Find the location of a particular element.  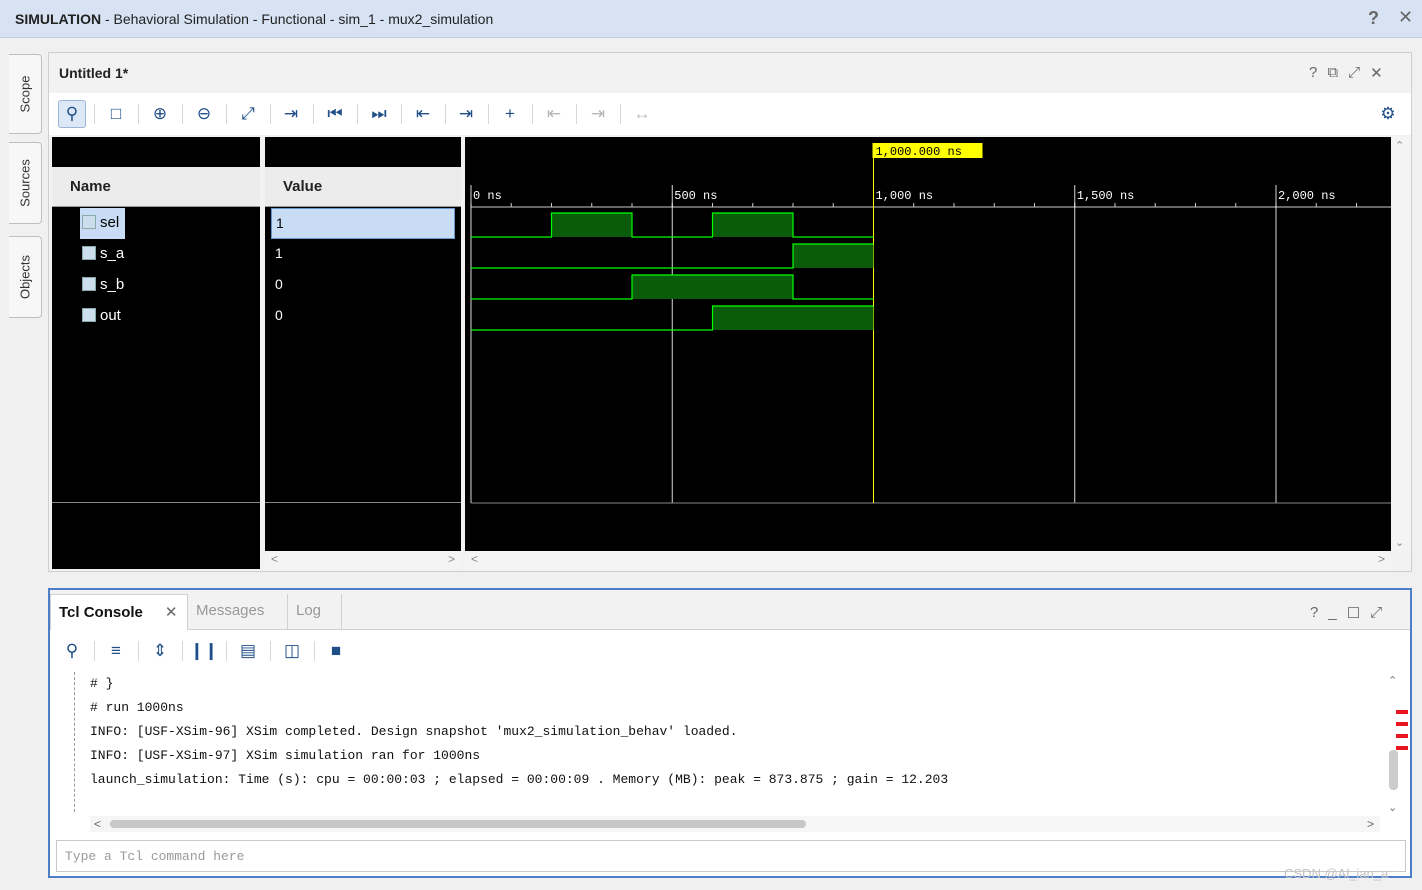

console-toolbar: ⚲ ≡ ⇕ ❙❙ ▤ ◫ ■ is located at coordinates (730, 651).